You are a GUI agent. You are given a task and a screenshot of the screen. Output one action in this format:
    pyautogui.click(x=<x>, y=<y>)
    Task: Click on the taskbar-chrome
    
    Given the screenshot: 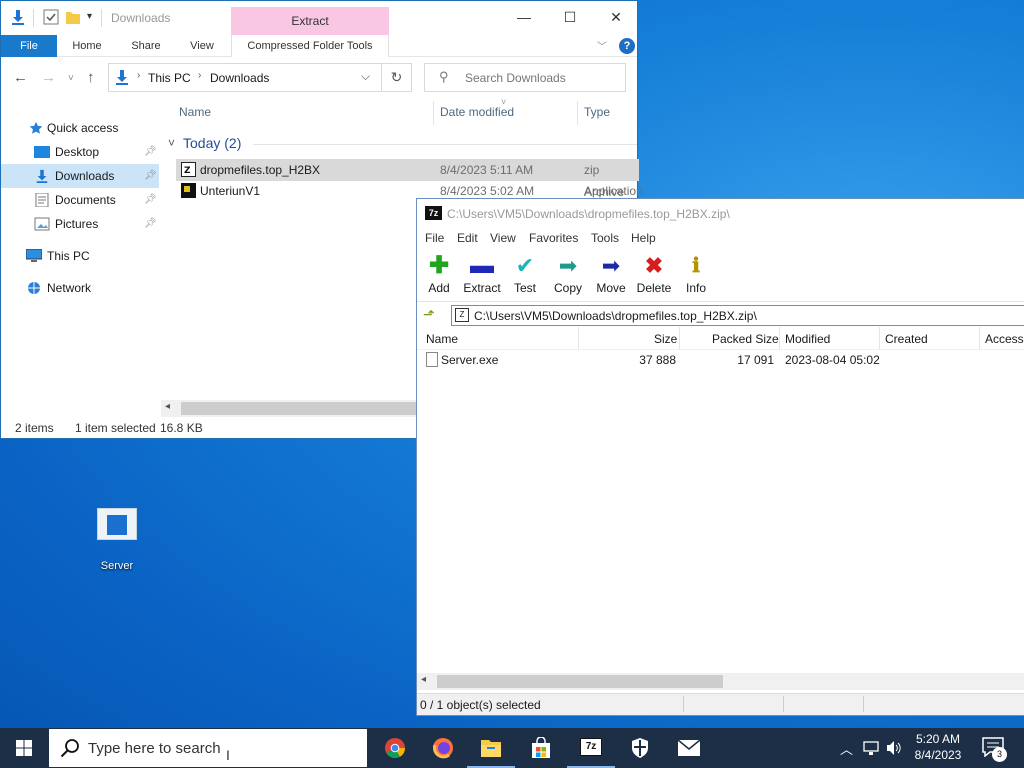 What is the action you would take?
    pyautogui.click(x=395, y=748)
    